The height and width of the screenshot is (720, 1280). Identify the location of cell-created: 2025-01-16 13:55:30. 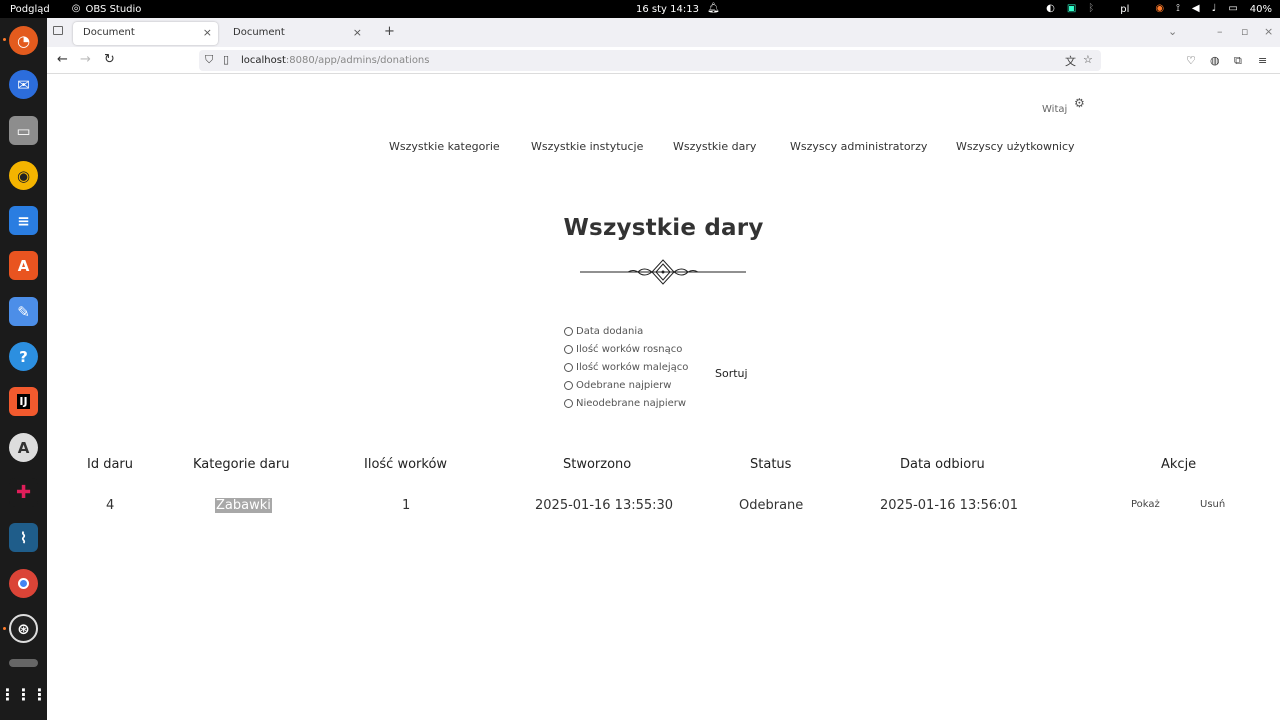
(604, 505).